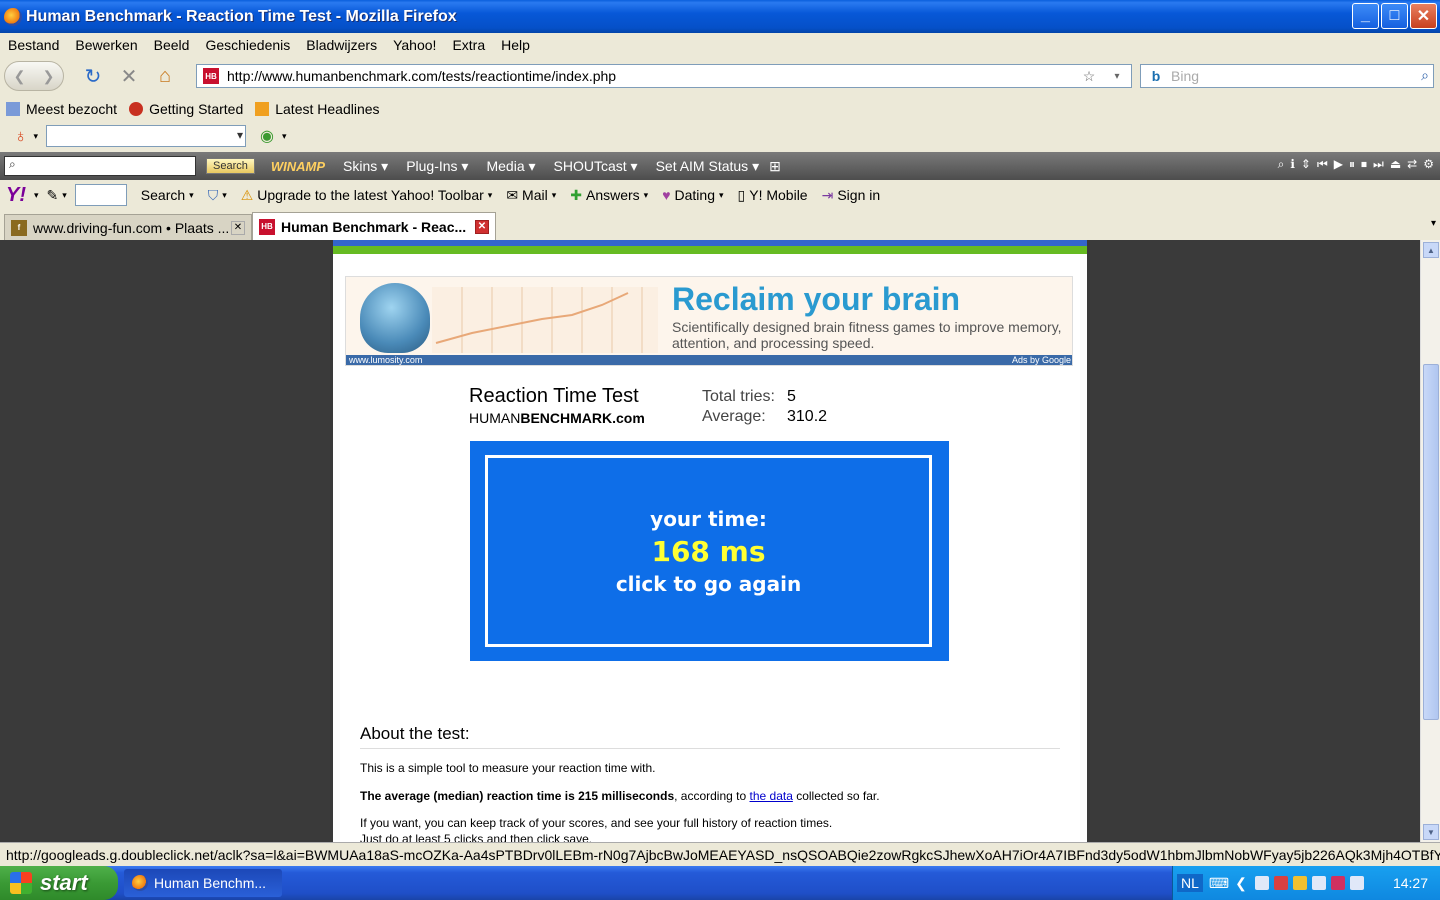  What do you see at coordinates (34, 76) in the screenshot?
I see `back-forward-buttons: ❮ ❯` at bounding box center [34, 76].